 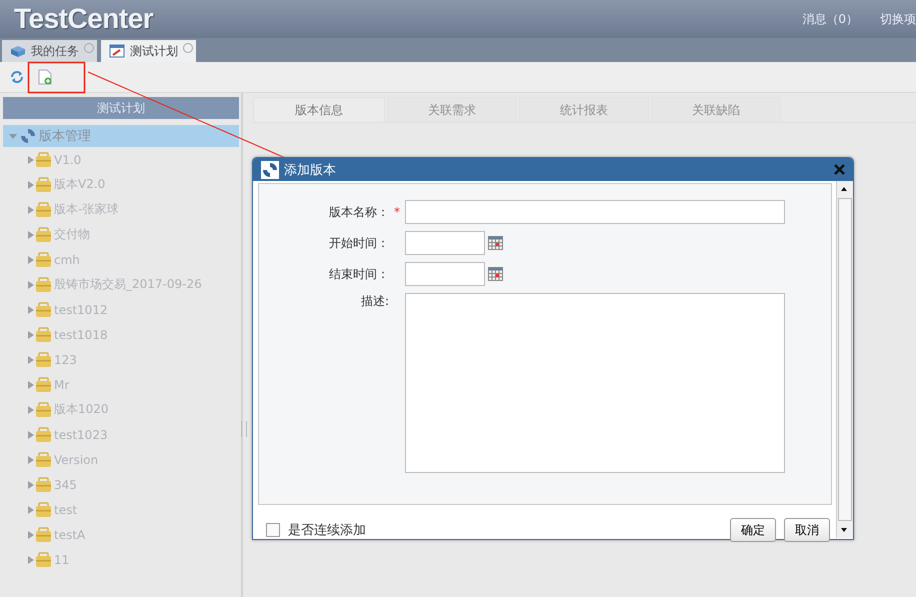 I want to click on tab: 关联需求, so click(x=452, y=109).